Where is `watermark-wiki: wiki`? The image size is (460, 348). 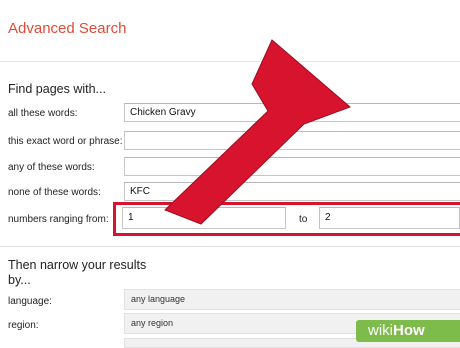 watermark-wiki: wiki is located at coordinates (380, 330).